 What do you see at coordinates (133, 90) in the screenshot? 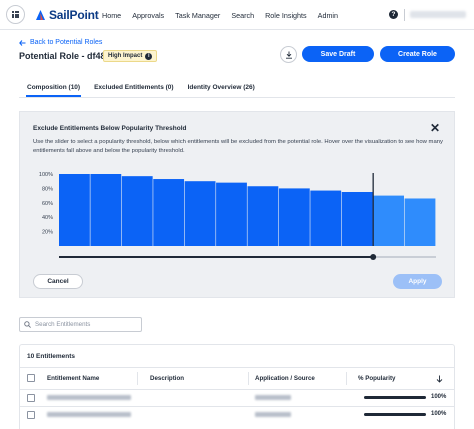
I see `tab-excluded-entitlements: Excluded Entitlements (0)` at bounding box center [133, 90].